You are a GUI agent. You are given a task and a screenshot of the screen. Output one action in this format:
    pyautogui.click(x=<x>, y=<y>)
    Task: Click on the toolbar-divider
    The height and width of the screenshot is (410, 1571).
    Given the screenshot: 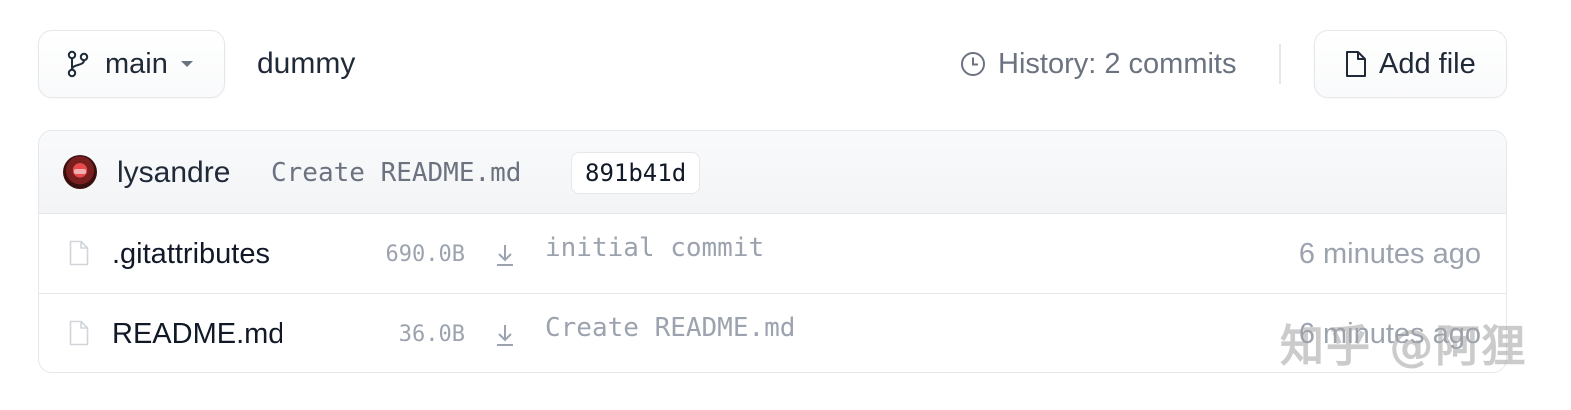 What is the action you would take?
    pyautogui.click(x=1280, y=64)
    